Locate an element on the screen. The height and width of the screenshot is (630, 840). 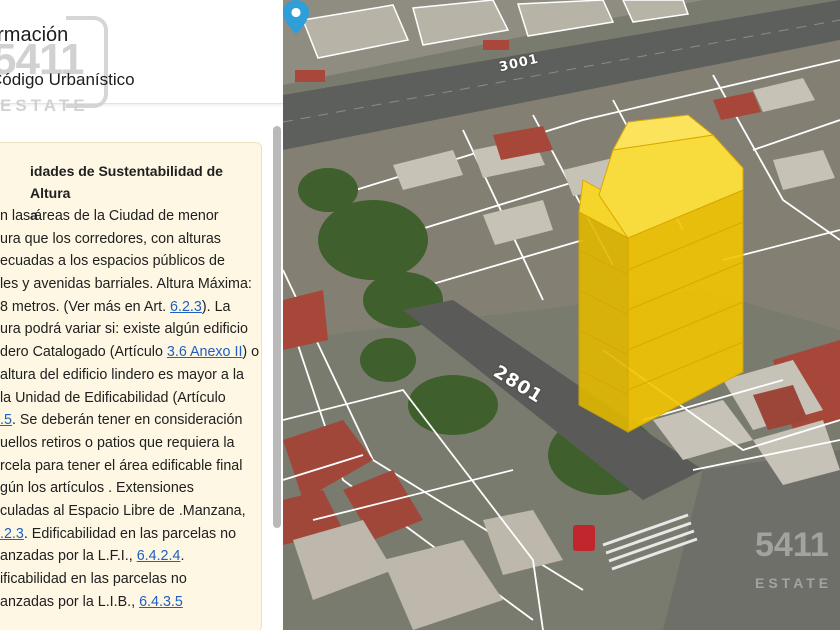
panel-subtitle: Código Urbanístico is located at coordinates (67, 79).